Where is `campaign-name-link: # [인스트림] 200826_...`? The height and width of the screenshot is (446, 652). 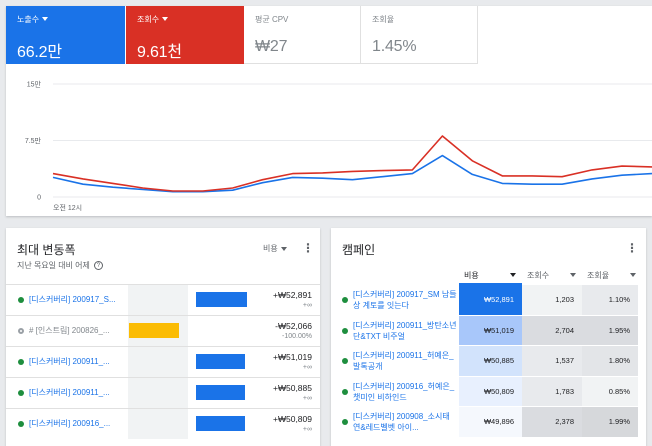 campaign-name-link: # [인스트림] 200826_... is located at coordinates (77, 330).